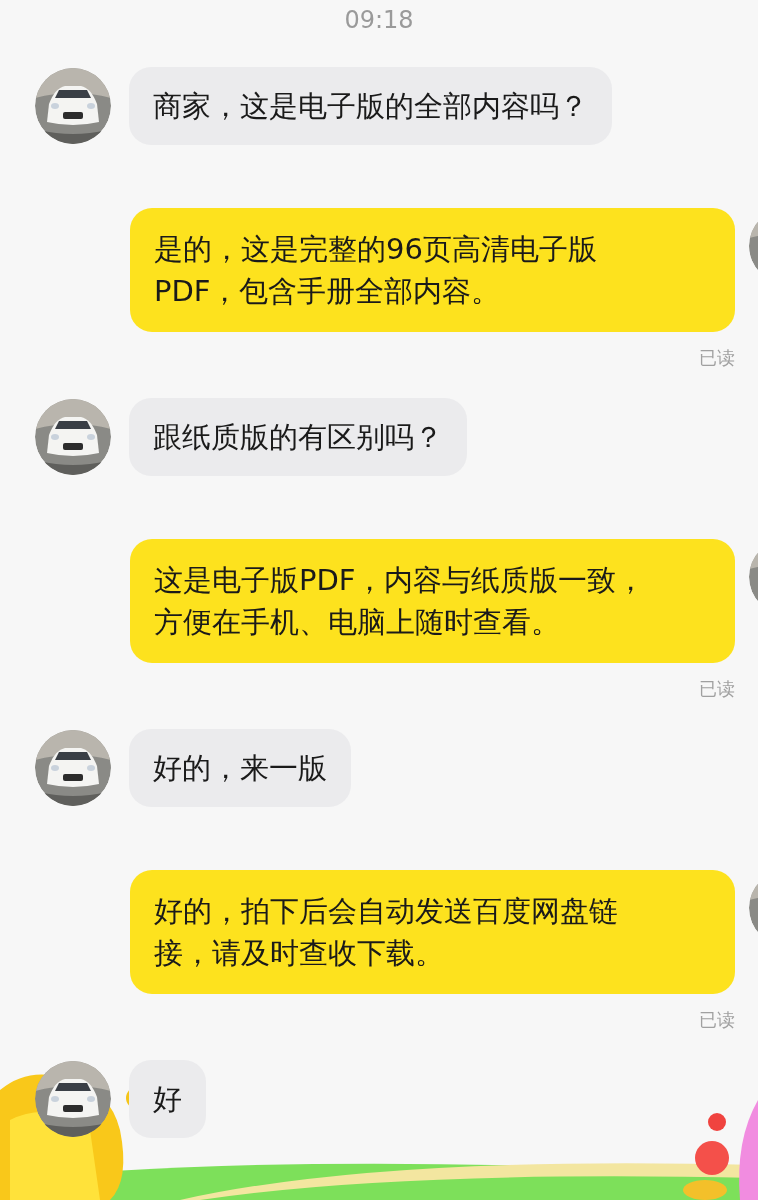 The height and width of the screenshot is (1200, 758). I want to click on message-bubble: 好的，拍下后会自动发送百度网盘链接，请及时查收下载。, so click(432, 932).